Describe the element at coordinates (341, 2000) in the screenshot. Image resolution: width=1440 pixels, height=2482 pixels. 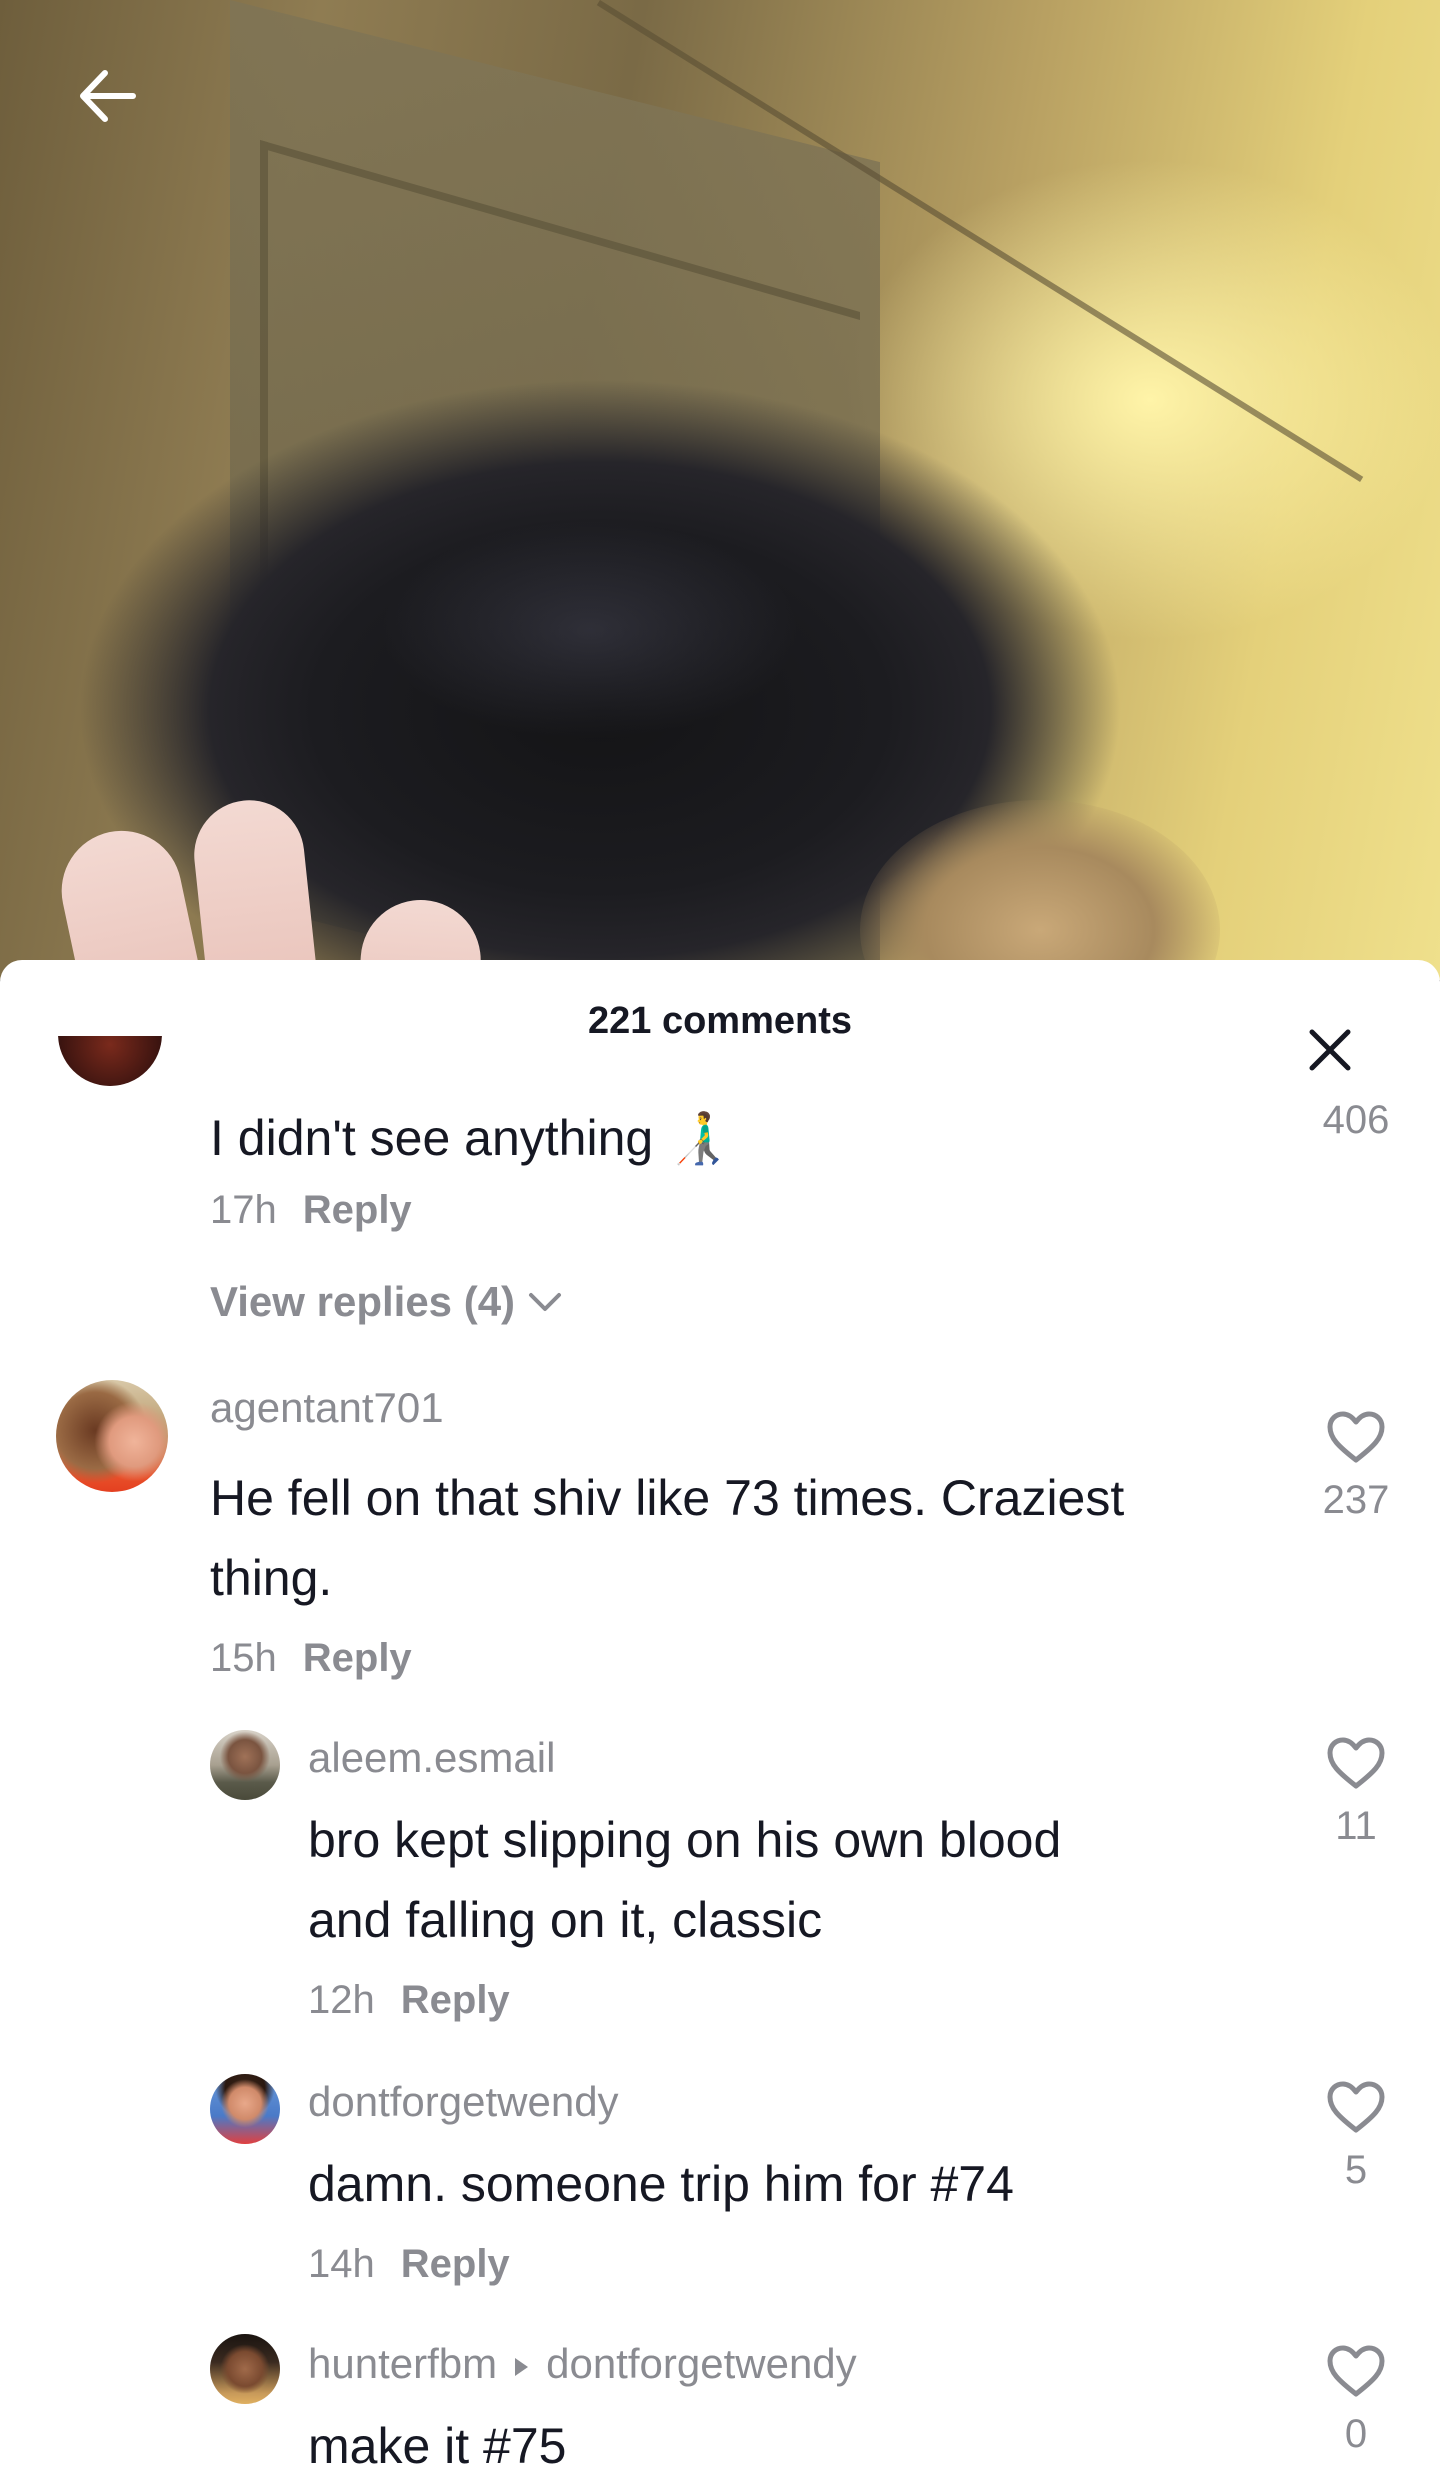
I see `comment-time: 12h` at that location.